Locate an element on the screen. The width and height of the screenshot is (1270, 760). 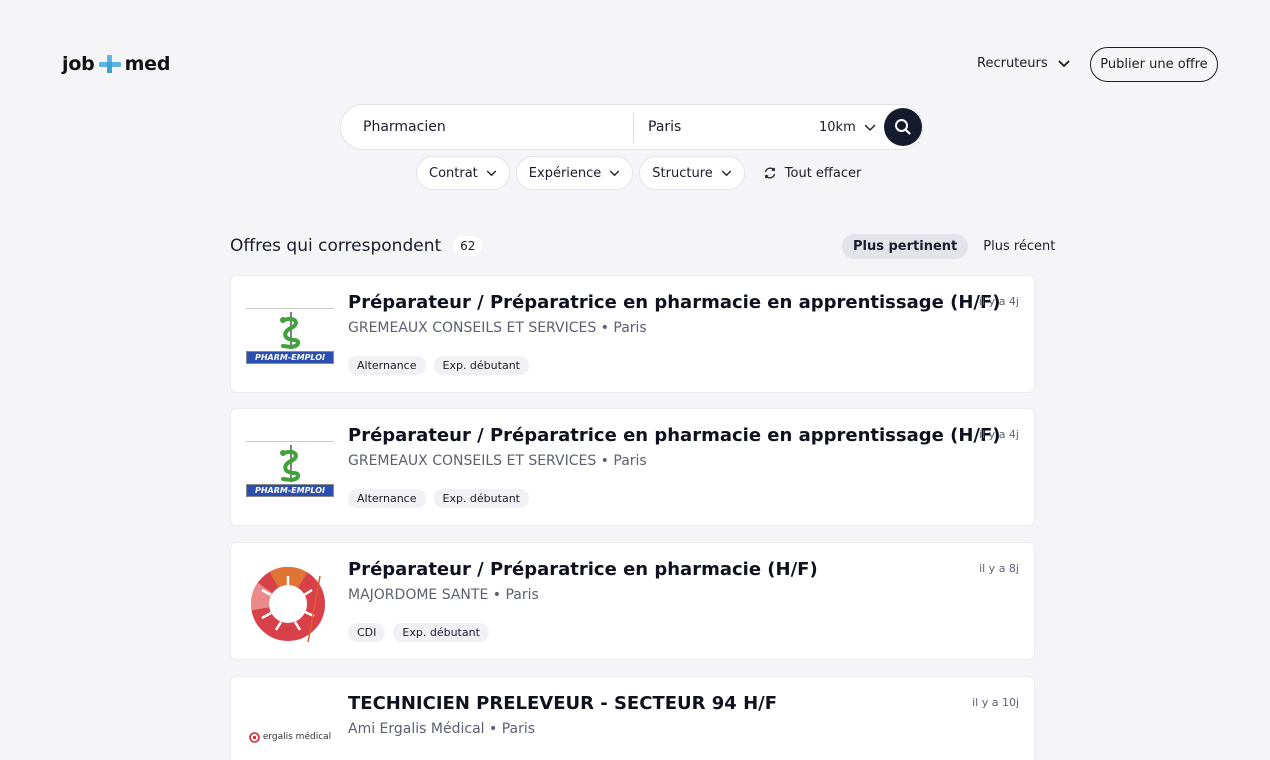
majordome-logo-icon is located at coordinates (288, 605).